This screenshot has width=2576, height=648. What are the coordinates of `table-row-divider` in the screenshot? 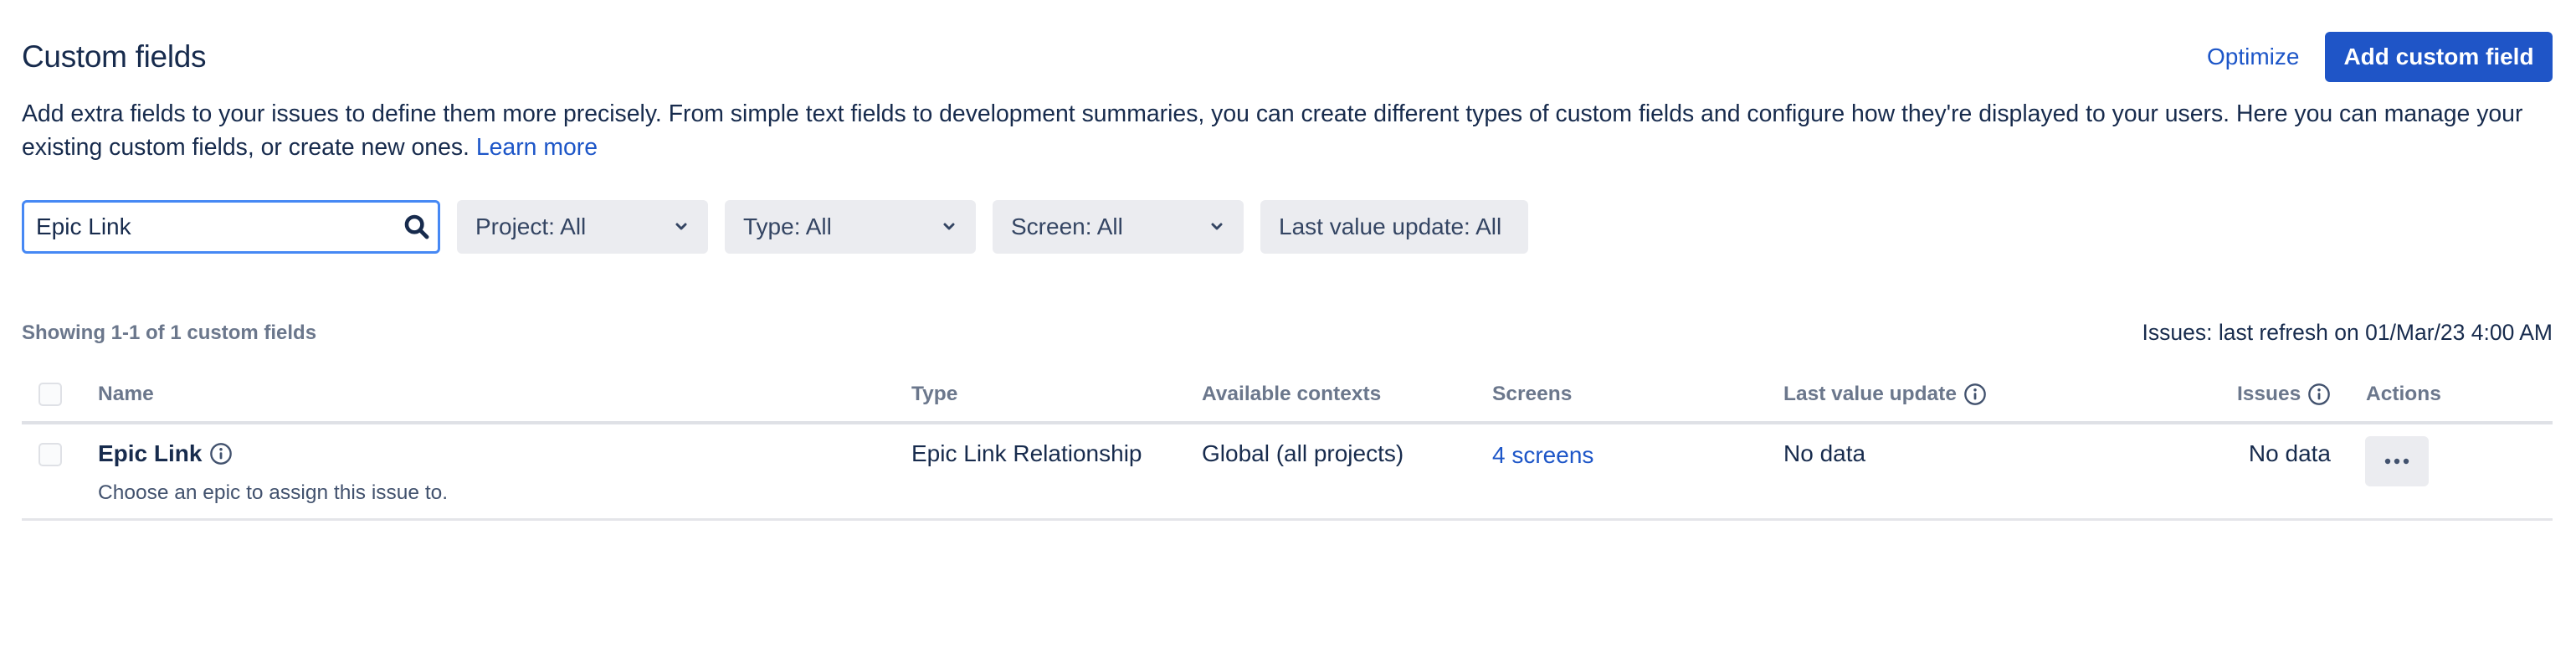 It's located at (1287, 519).